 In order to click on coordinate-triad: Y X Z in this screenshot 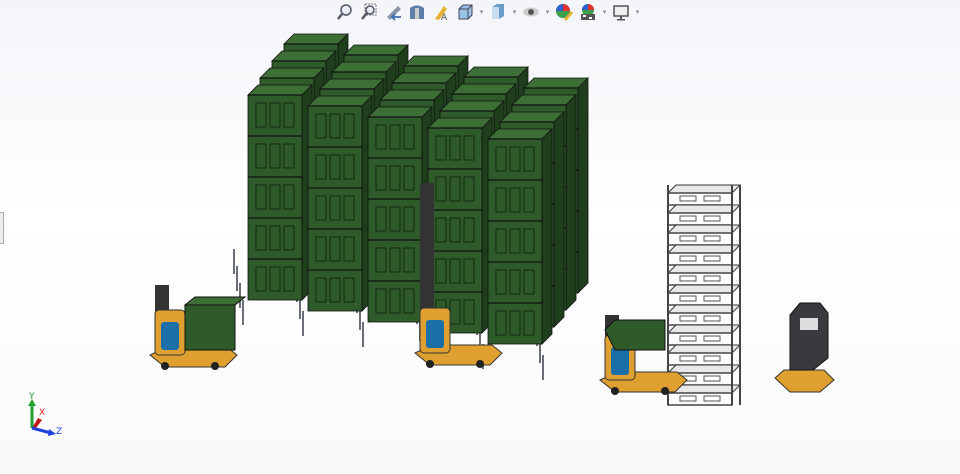, I will do `click(44, 416)`.